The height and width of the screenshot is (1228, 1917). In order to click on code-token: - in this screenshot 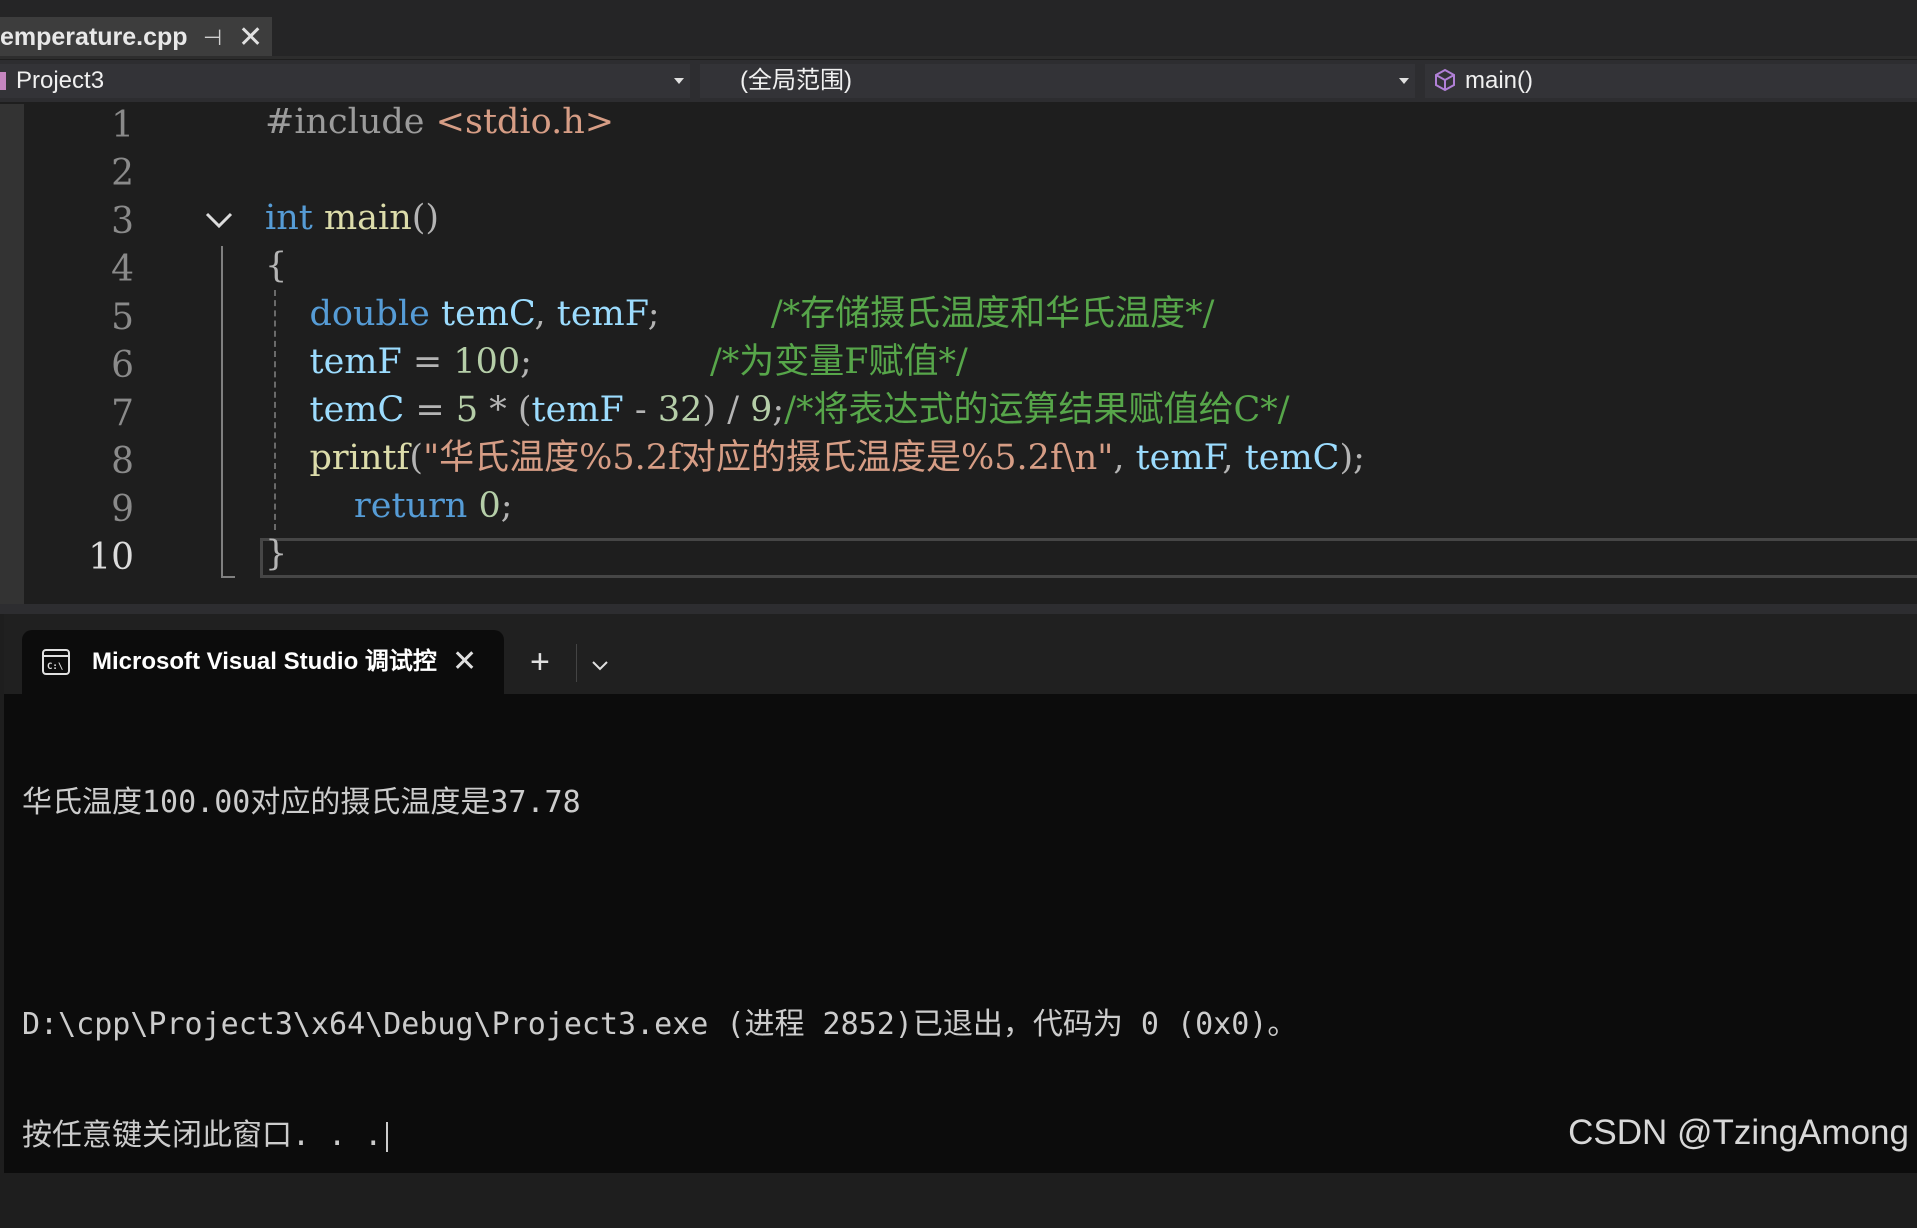, I will do `click(640, 410)`.